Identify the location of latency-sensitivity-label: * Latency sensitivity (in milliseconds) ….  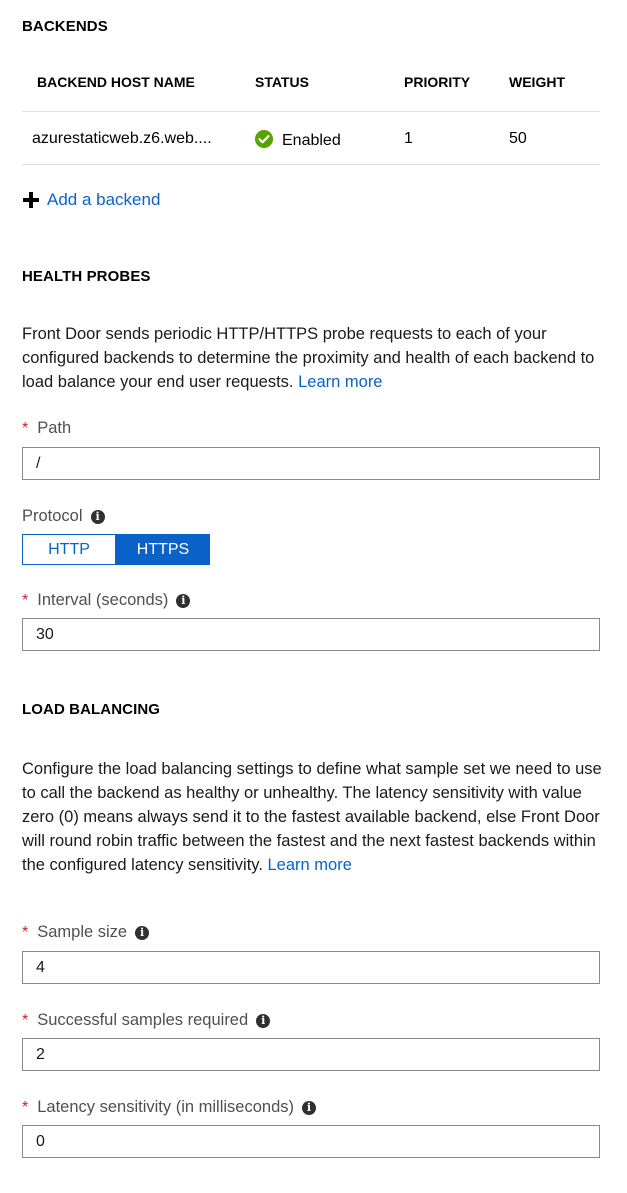
(169, 1107).